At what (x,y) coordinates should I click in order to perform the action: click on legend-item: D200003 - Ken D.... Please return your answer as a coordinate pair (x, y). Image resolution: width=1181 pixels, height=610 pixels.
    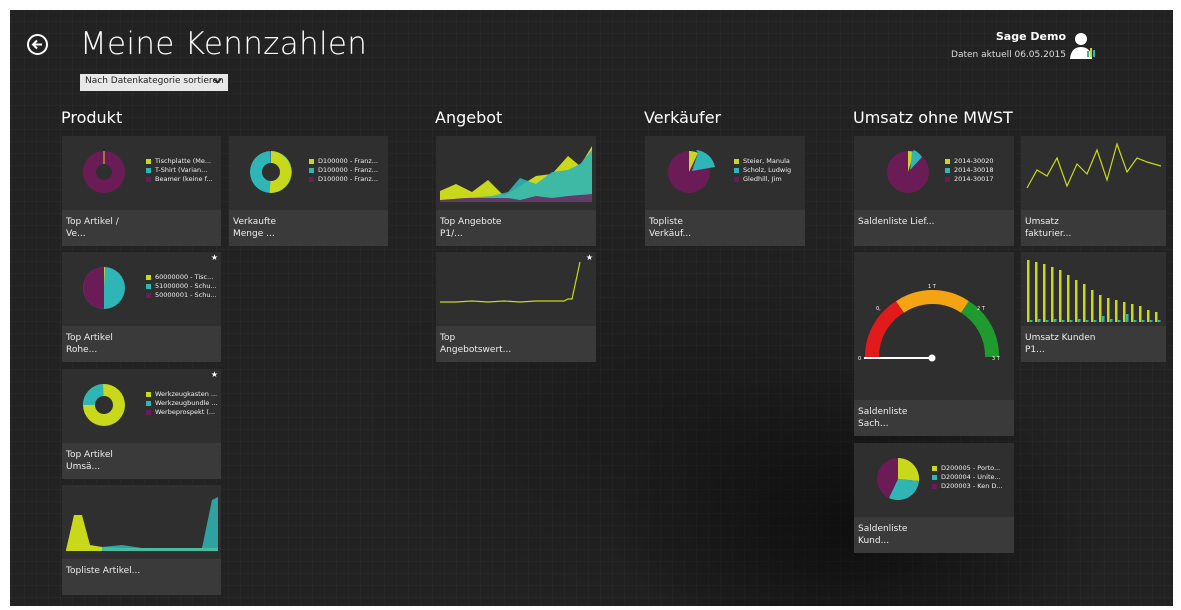
    Looking at the image, I should click on (972, 486).